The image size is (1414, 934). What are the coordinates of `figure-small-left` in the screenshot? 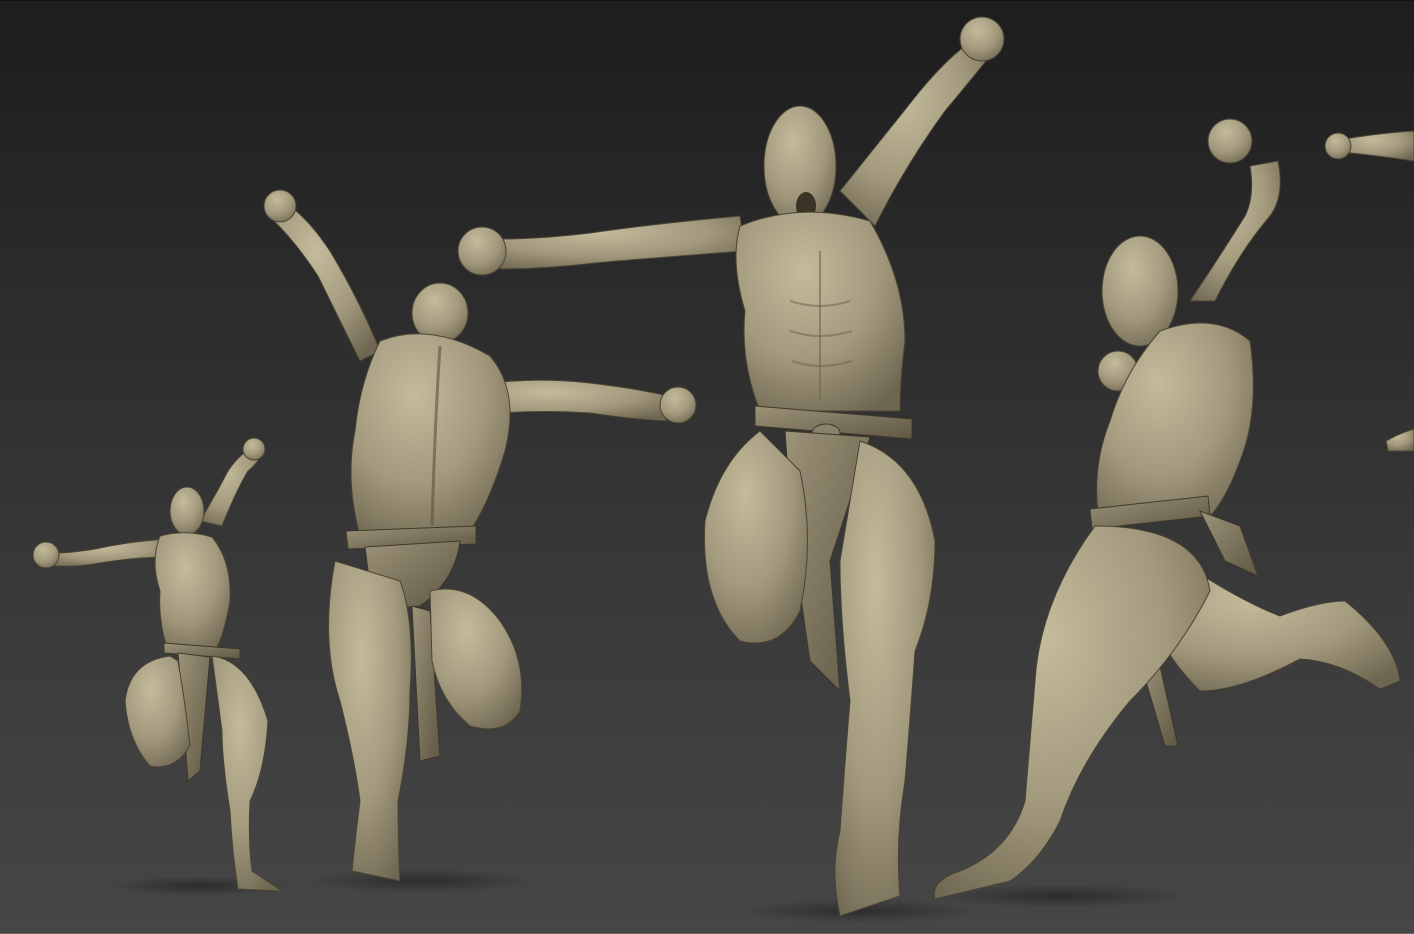 It's located at (161, 666).